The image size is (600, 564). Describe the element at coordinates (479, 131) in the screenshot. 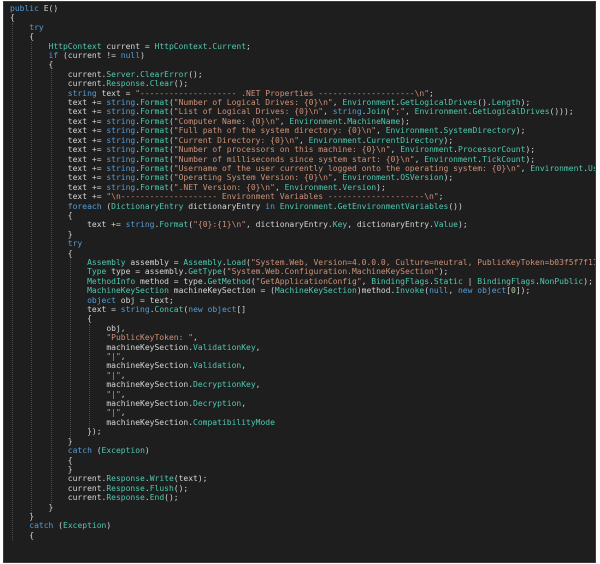

I see `code-token-member: SystemDirectory` at that location.